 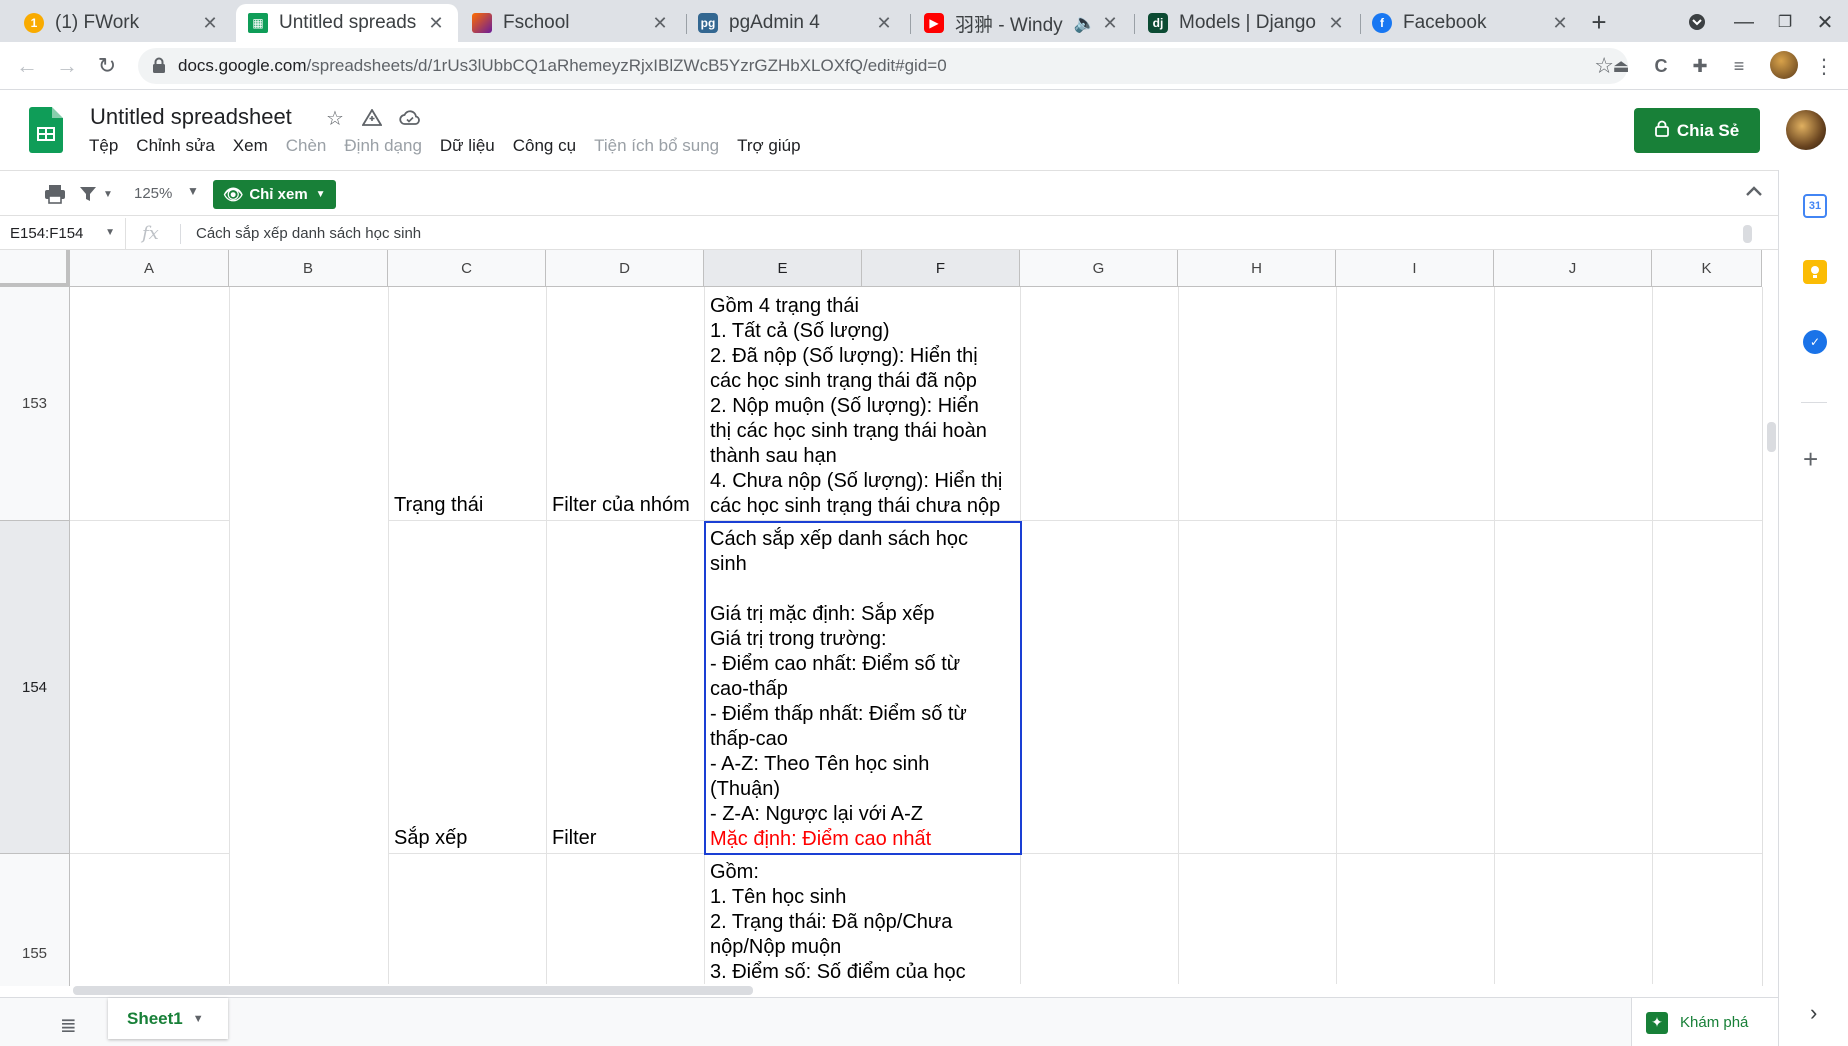 I want to click on speaker-icon: 🔈, so click(x=1085, y=23).